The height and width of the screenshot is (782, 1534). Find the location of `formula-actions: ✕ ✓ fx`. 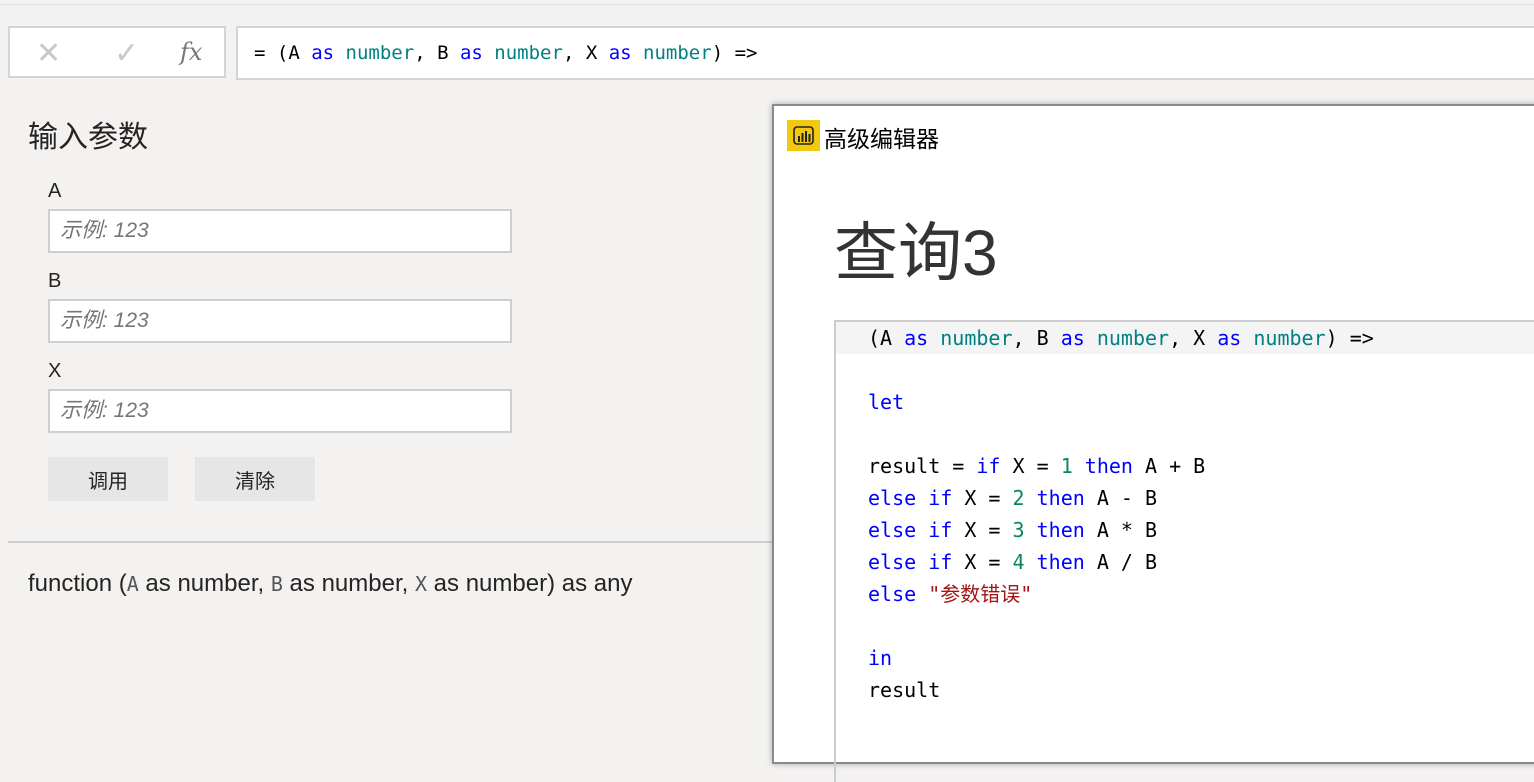

formula-actions: ✕ ✓ fx is located at coordinates (117, 52).